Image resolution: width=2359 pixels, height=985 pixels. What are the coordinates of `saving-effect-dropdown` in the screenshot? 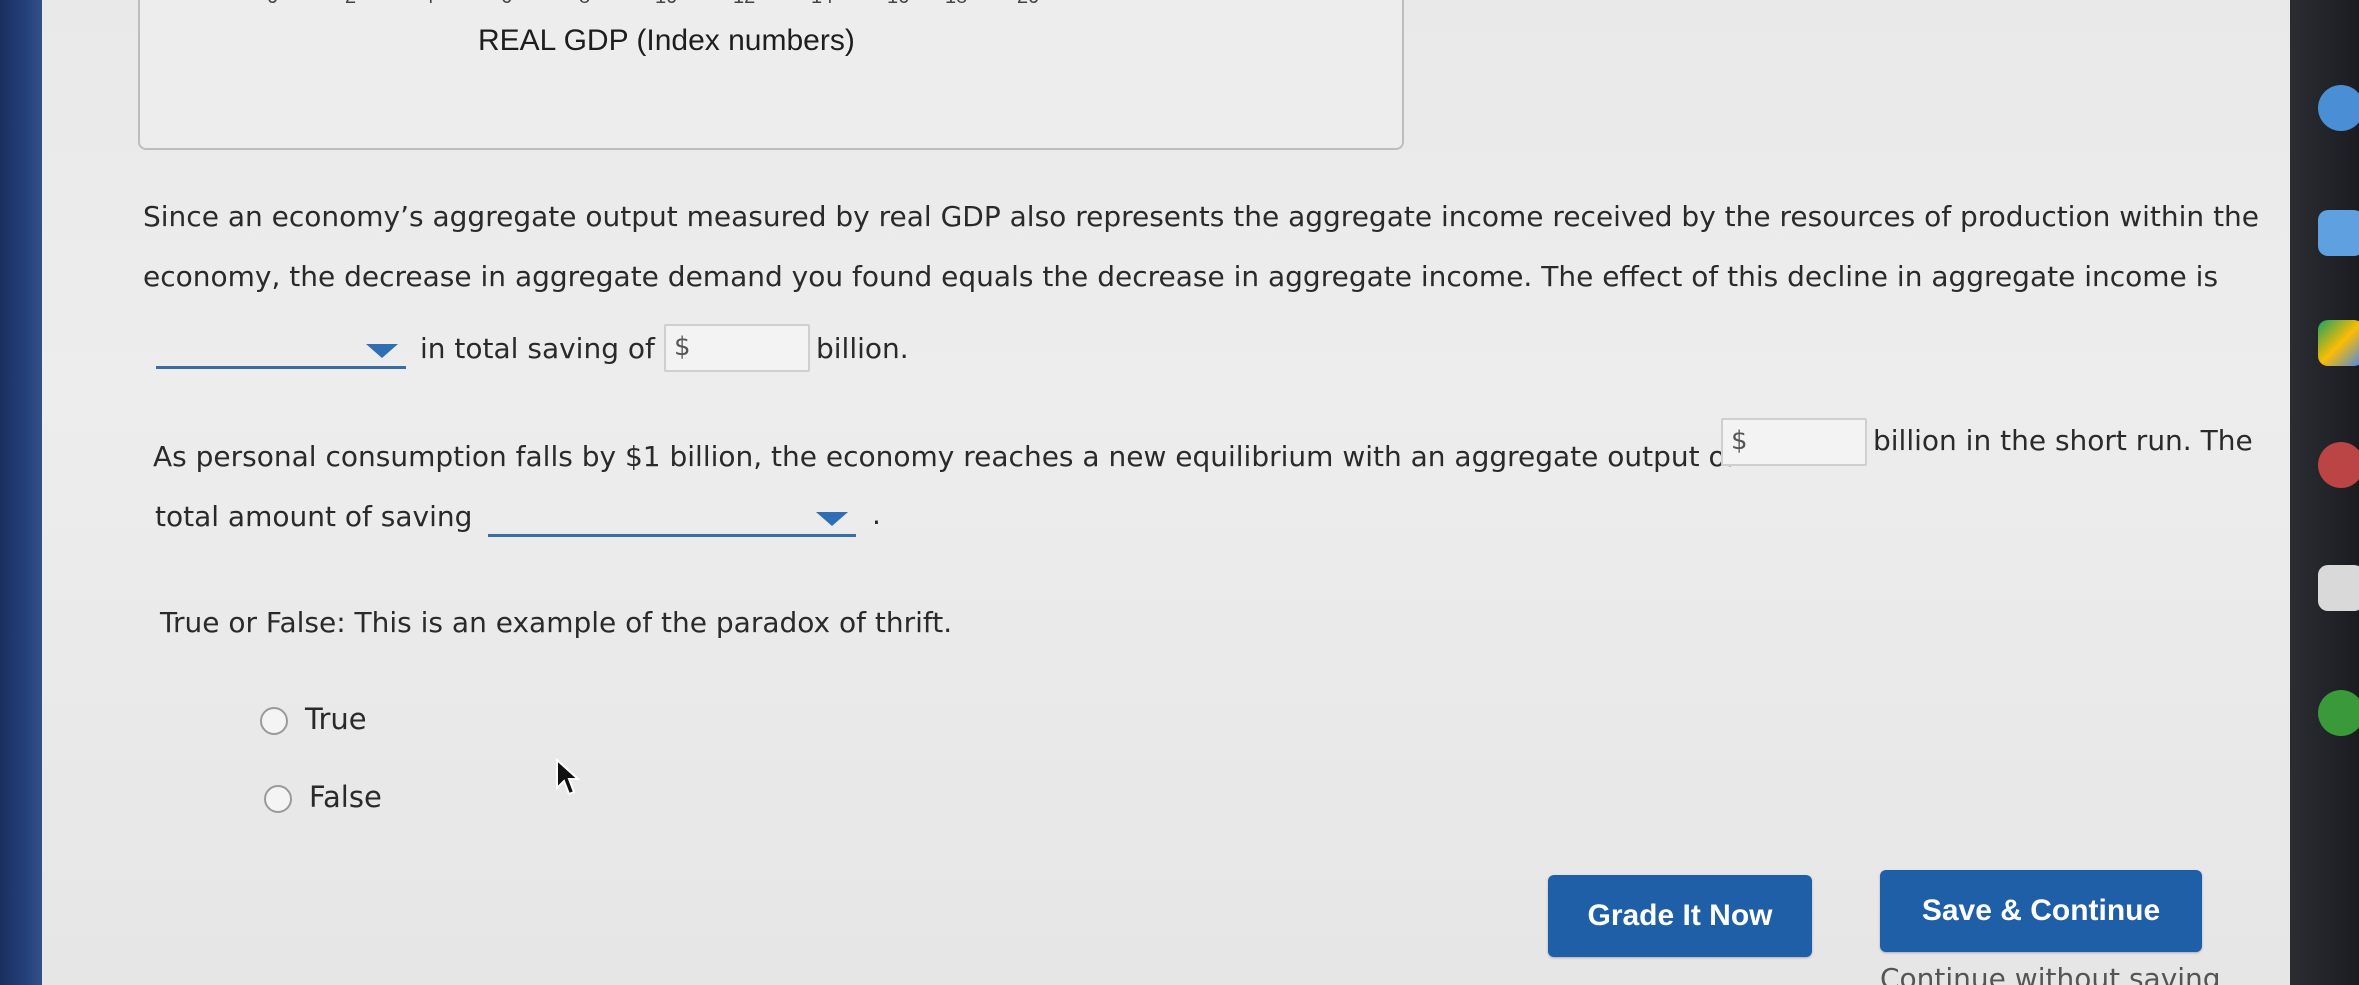 It's located at (281, 352).